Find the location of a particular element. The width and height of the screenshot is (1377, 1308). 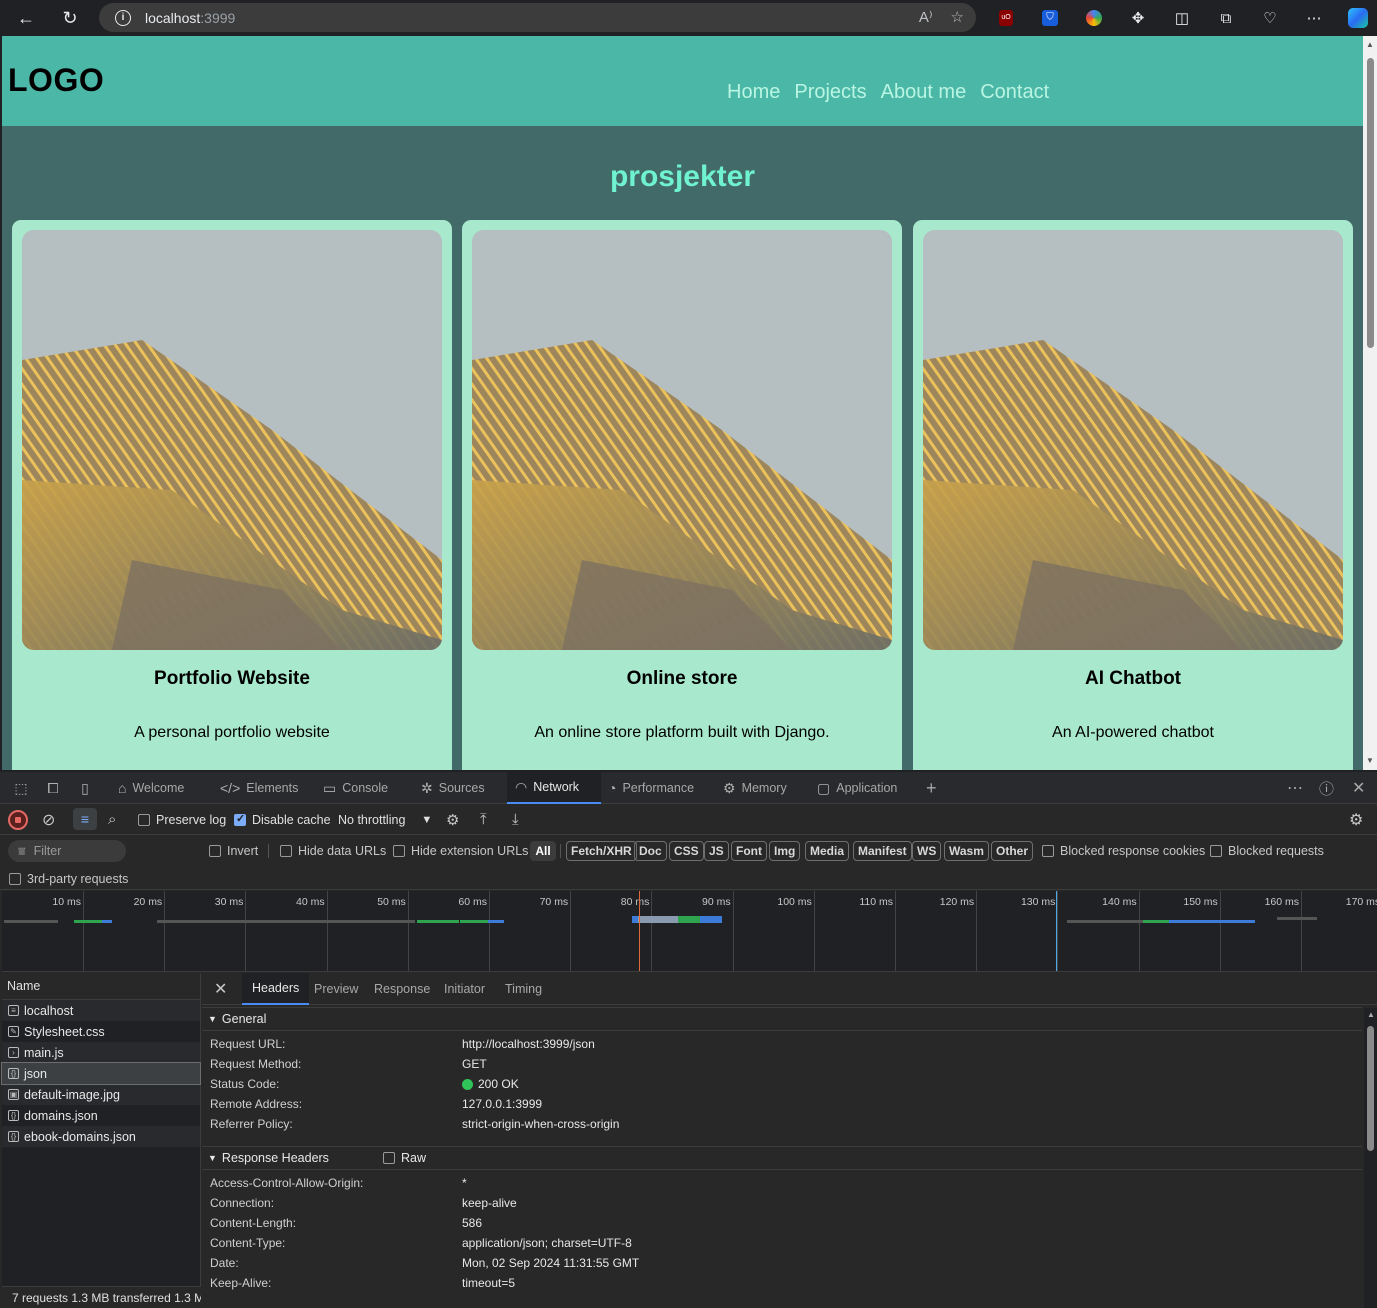

header-value-text: strict-origin-when-cross-origin is located at coordinates (541, 1124).